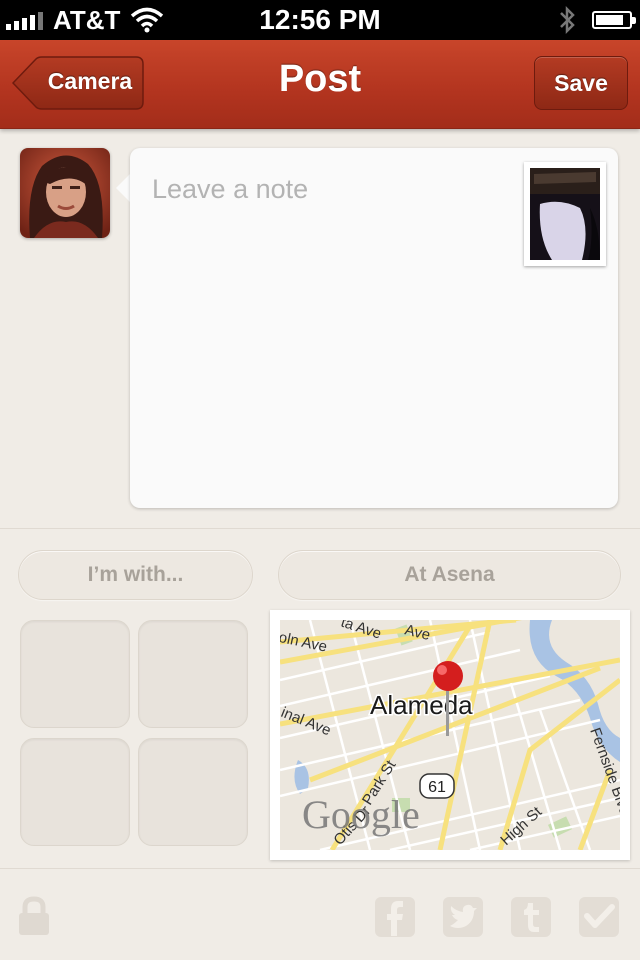  I want to click on note-input, so click(332, 189).